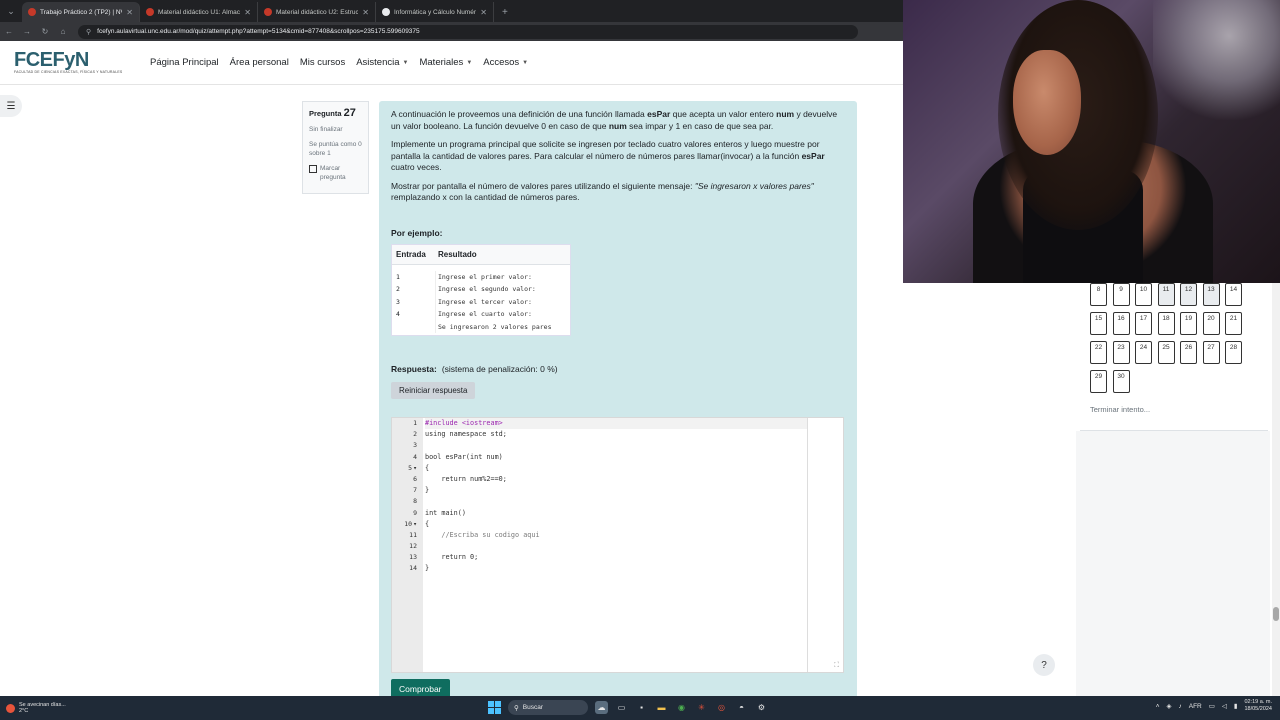 This screenshot has height=720, width=1280. I want to click on quiz-nav-button: 14, so click(1233, 294).